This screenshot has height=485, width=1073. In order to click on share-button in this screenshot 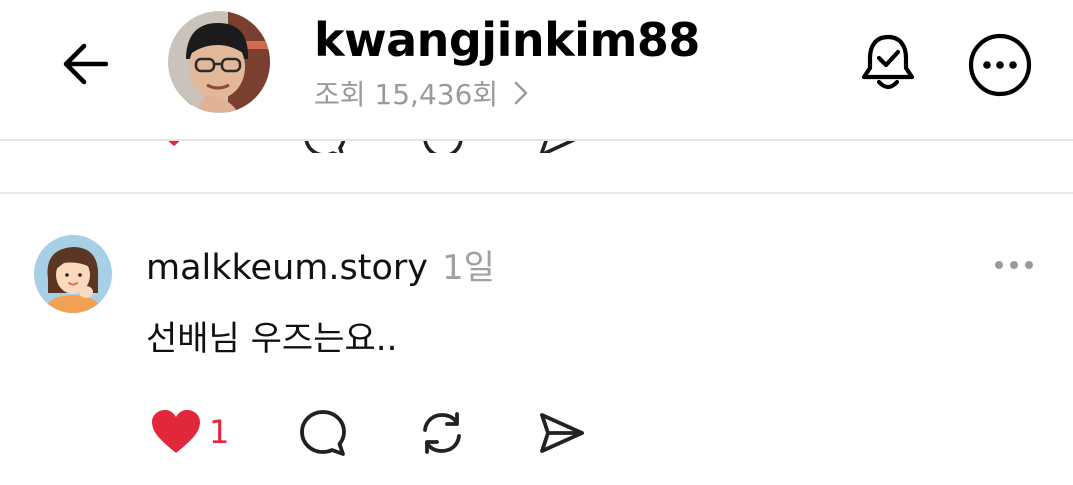, I will do `click(561, 433)`.